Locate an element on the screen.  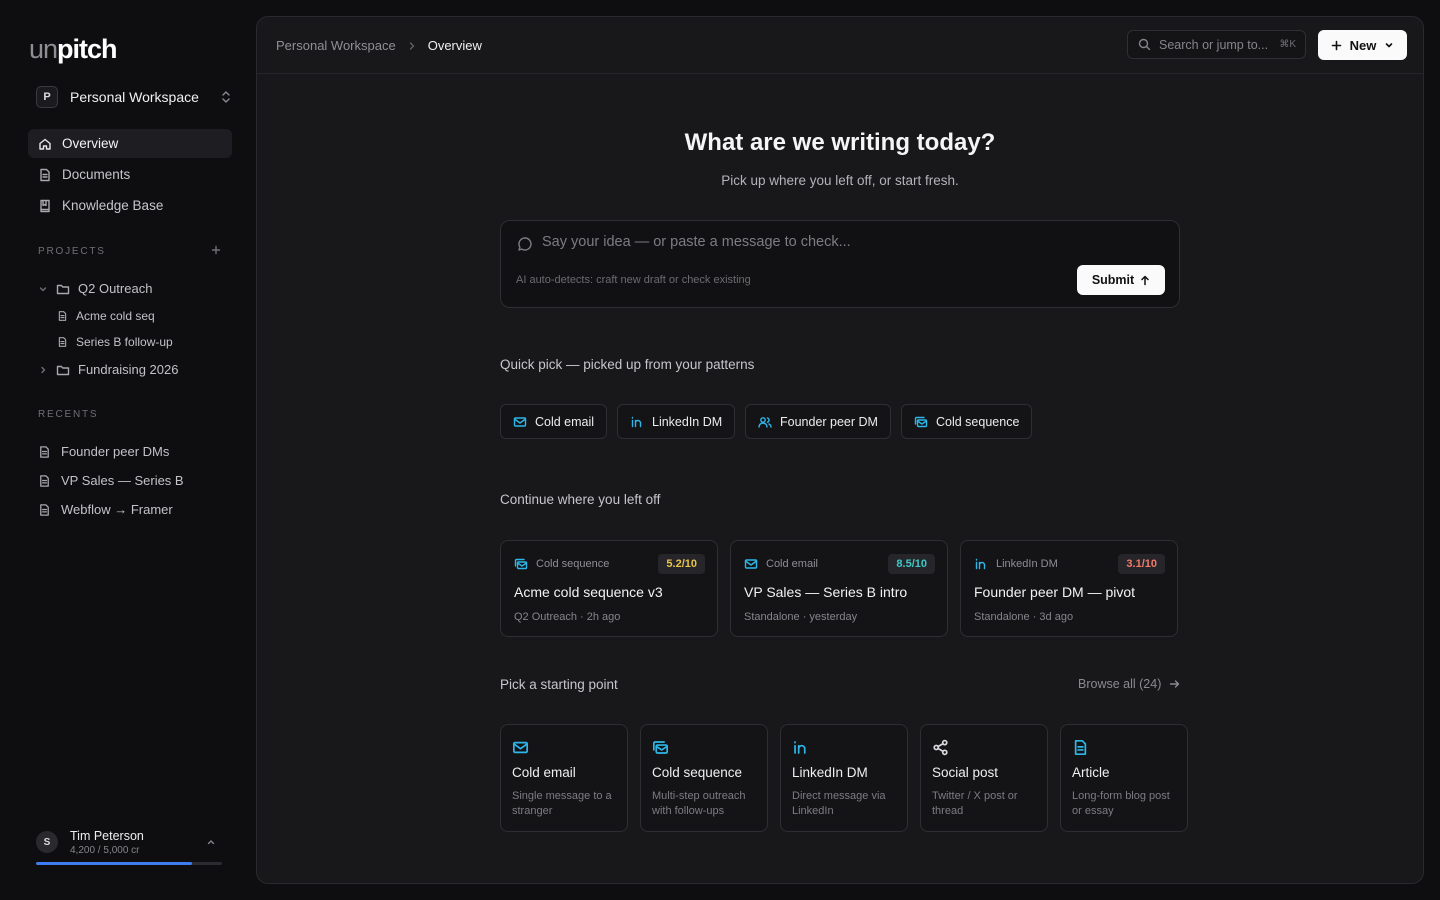
chip-linkedin-dm: LinkedIn DM is located at coordinates (676, 421).